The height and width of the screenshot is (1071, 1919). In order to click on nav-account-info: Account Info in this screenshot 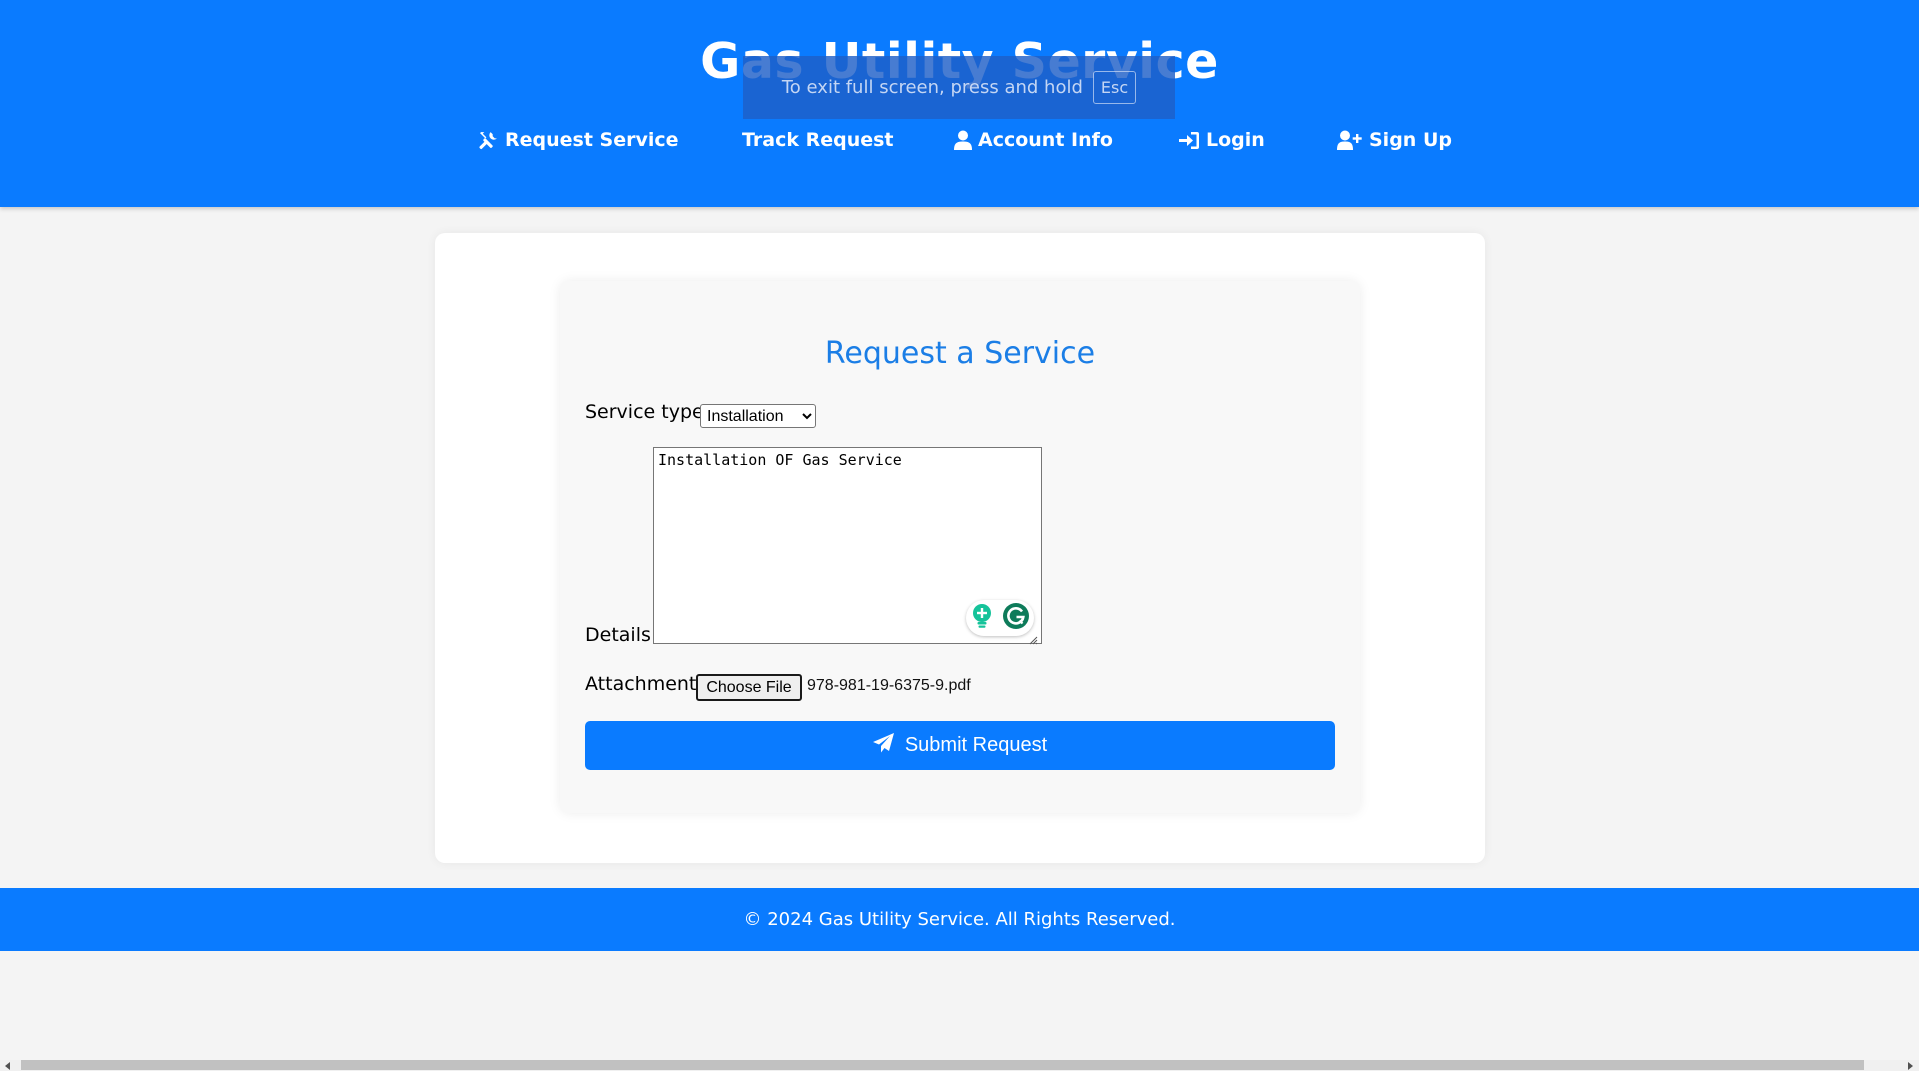, I will do `click(1033, 140)`.